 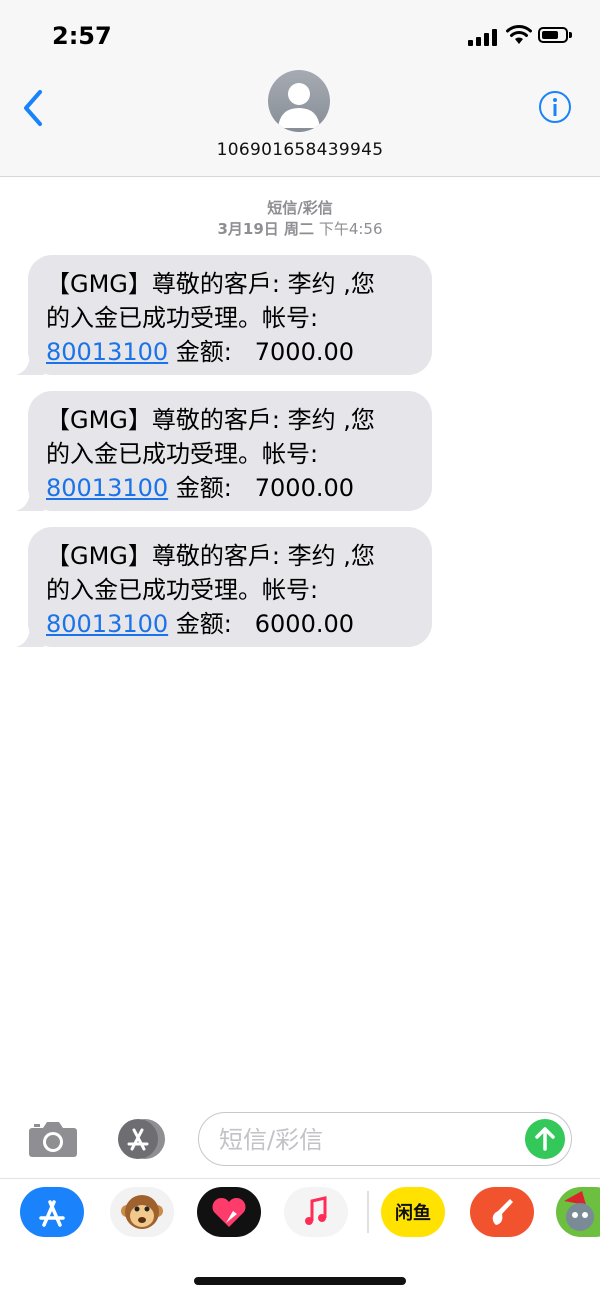 What do you see at coordinates (299, 105) in the screenshot?
I see `person-silhouette-icon` at bounding box center [299, 105].